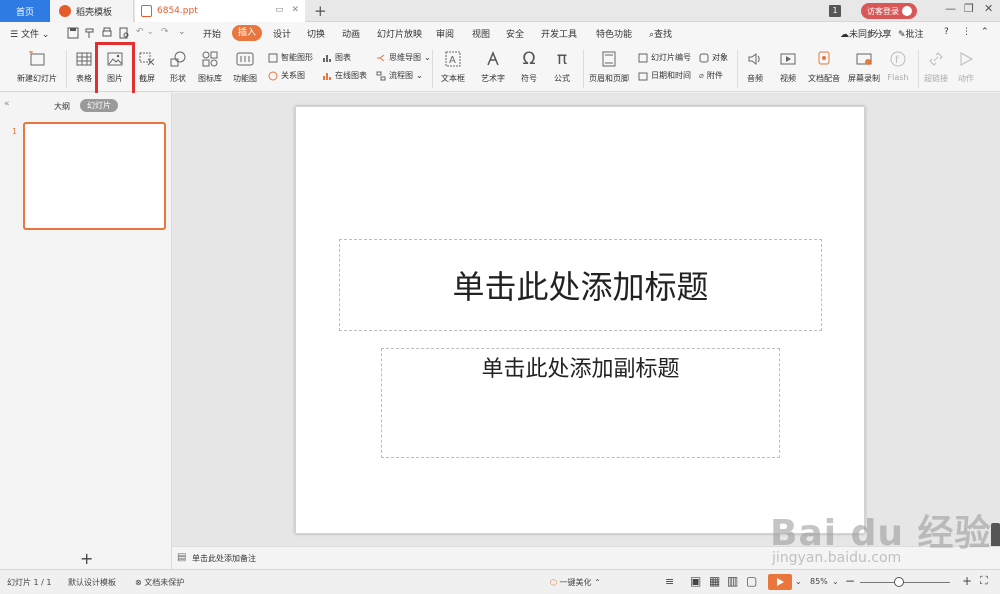  I want to click on slides-tab: 幻灯片, so click(99, 105).